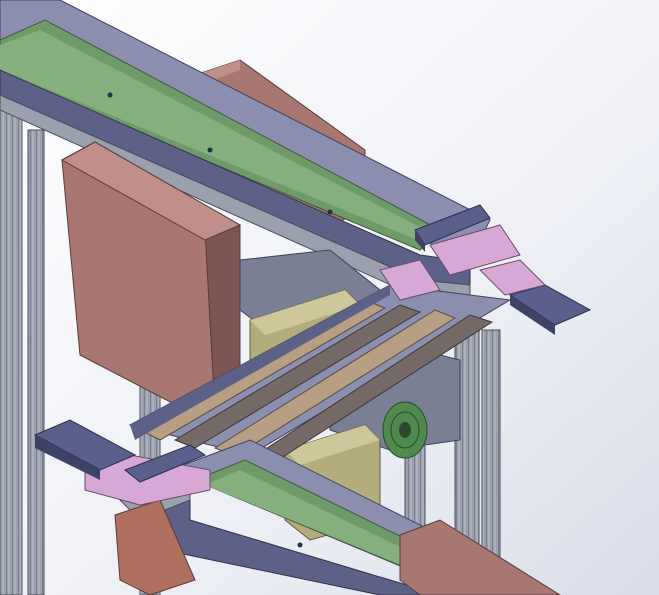 This screenshot has height=595, width=659. What do you see at coordinates (405, 430) in the screenshot?
I see `fan-icon` at bounding box center [405, 430].